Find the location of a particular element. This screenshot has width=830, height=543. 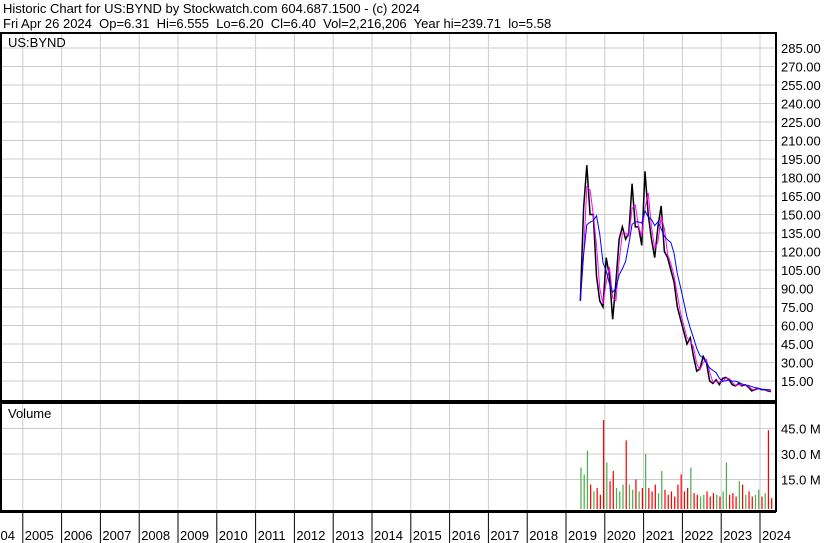

y-tick-label: 90.00 is located at coordinates (797, 289).